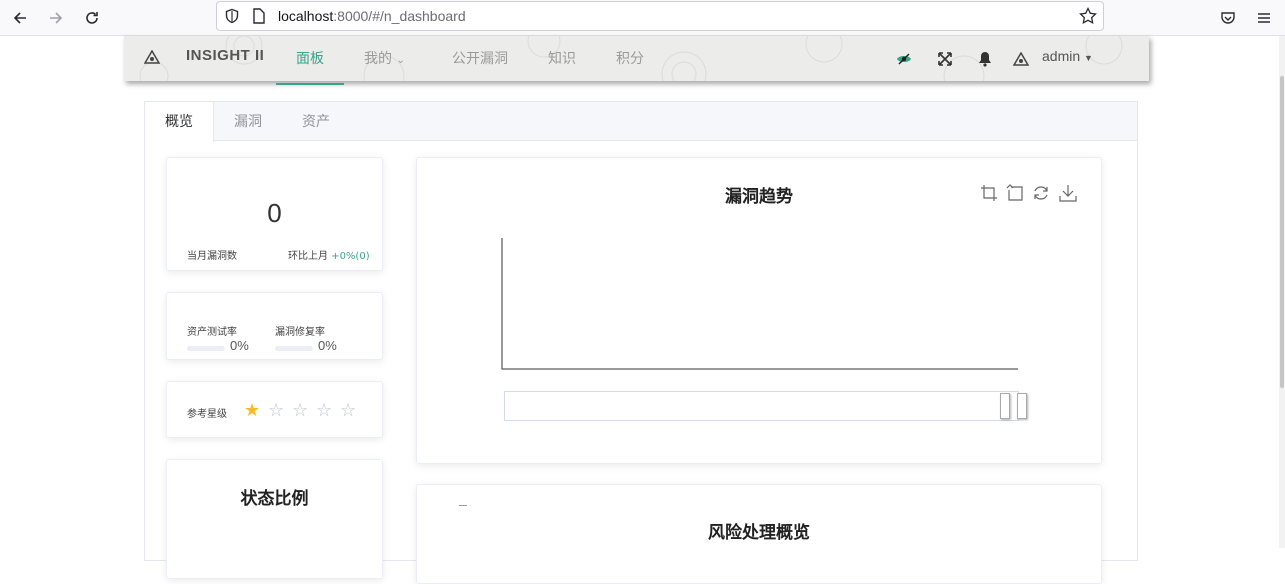 The width and height of the screenshot is (1285, 584). I want to click on pocket-icon, so click(1228, 18).